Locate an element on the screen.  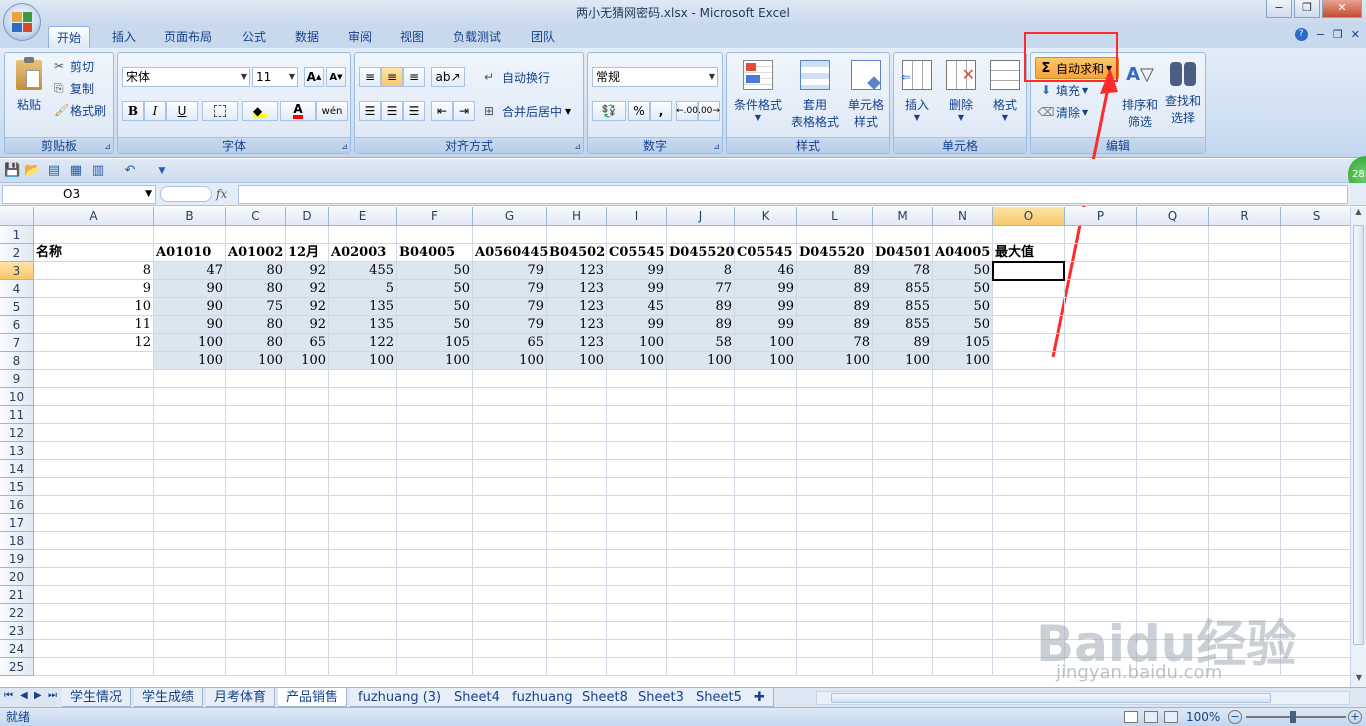
formula-input is located at coordinates (793, 194).